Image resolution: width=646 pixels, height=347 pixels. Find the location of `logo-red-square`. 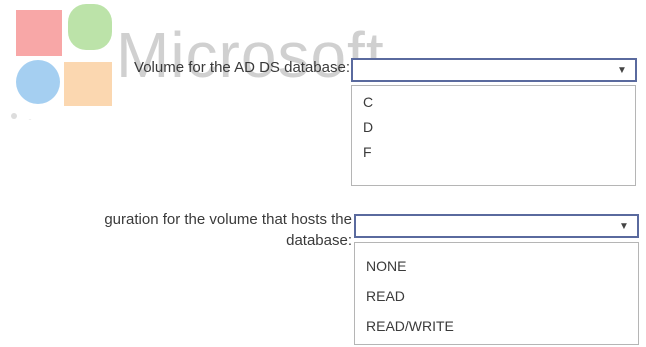

logo-red-square is located at coordinates (39, 33).